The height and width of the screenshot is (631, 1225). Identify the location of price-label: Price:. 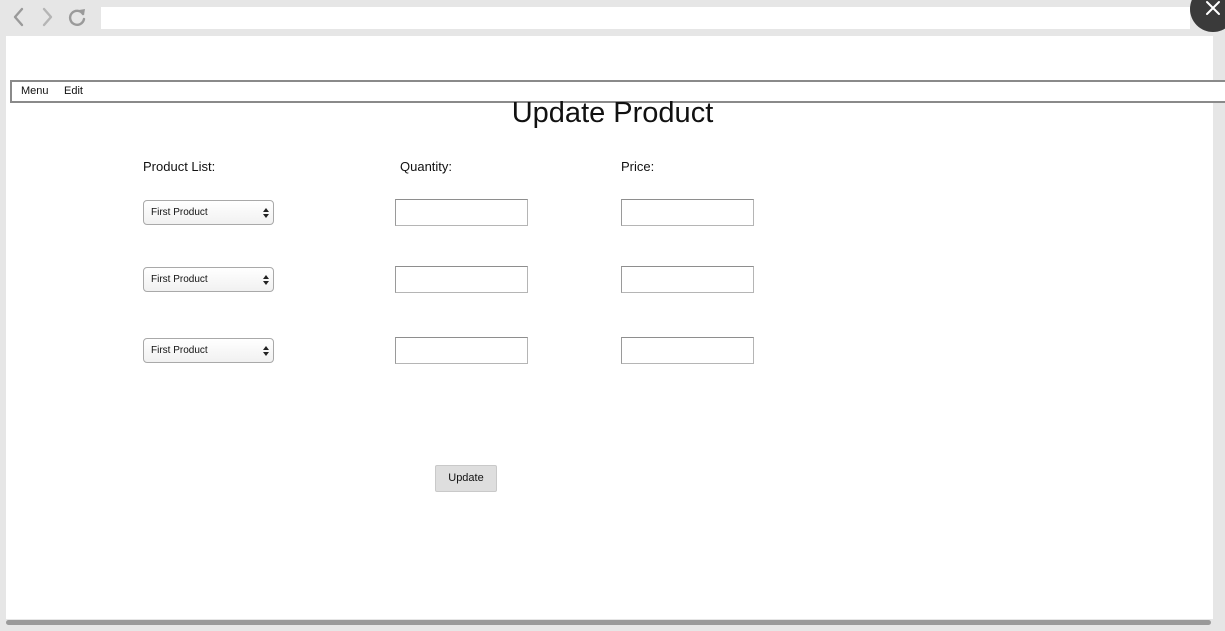
(638, 166).